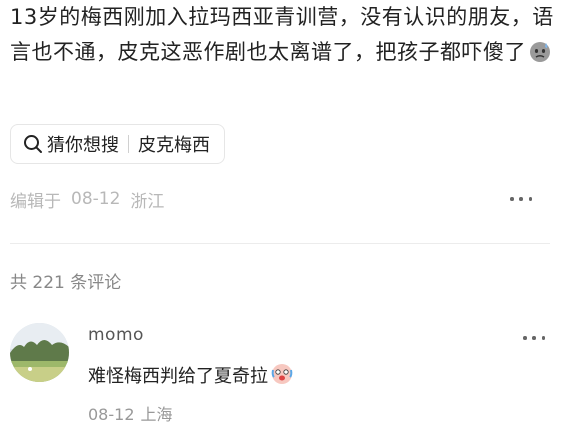 This screenshot has width=563, height=426. I want to click on comment-username: momo, so click(116, 335).